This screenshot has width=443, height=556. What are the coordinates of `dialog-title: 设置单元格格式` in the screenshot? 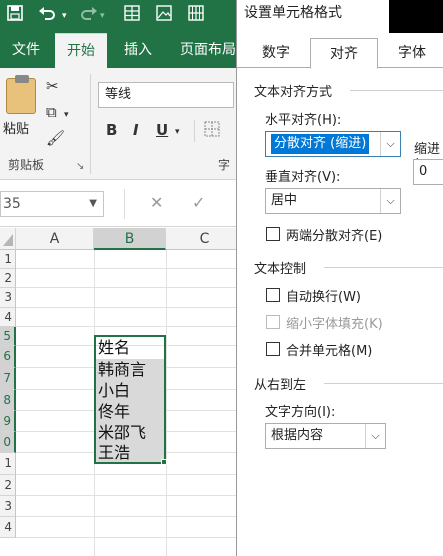 It's located at (313, 14).